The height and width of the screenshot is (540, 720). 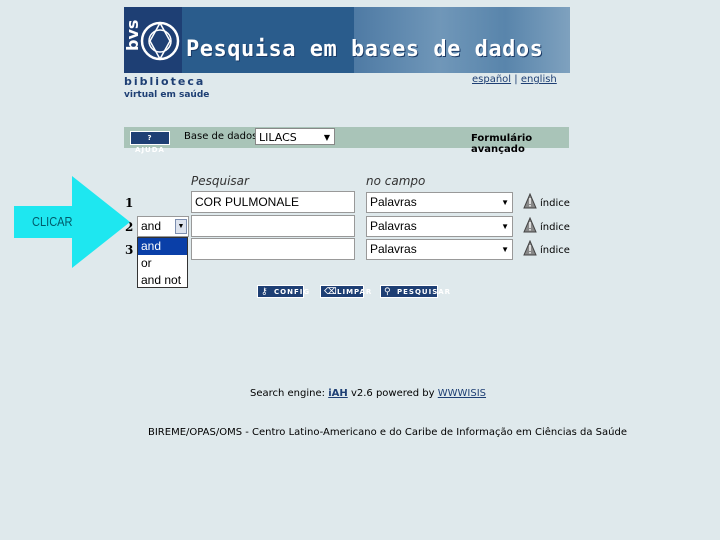 What do you see at coordinates (165, 81) in the screenshot?
I see `bvs-caption-line1: biblioteca` at bounding box center [165, 81].